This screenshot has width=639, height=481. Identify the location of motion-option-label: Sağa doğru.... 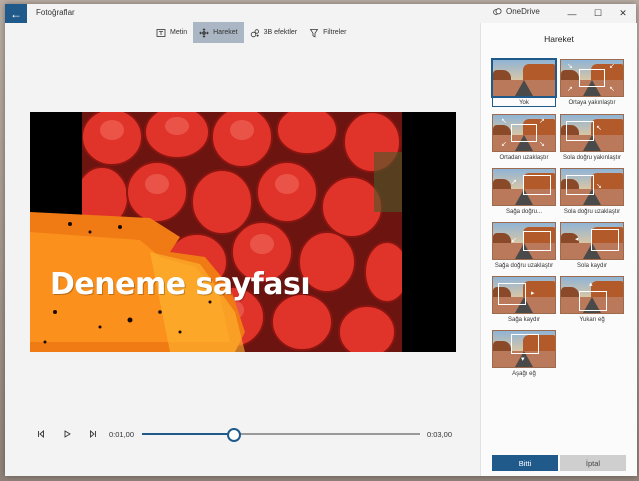
(524, 212).